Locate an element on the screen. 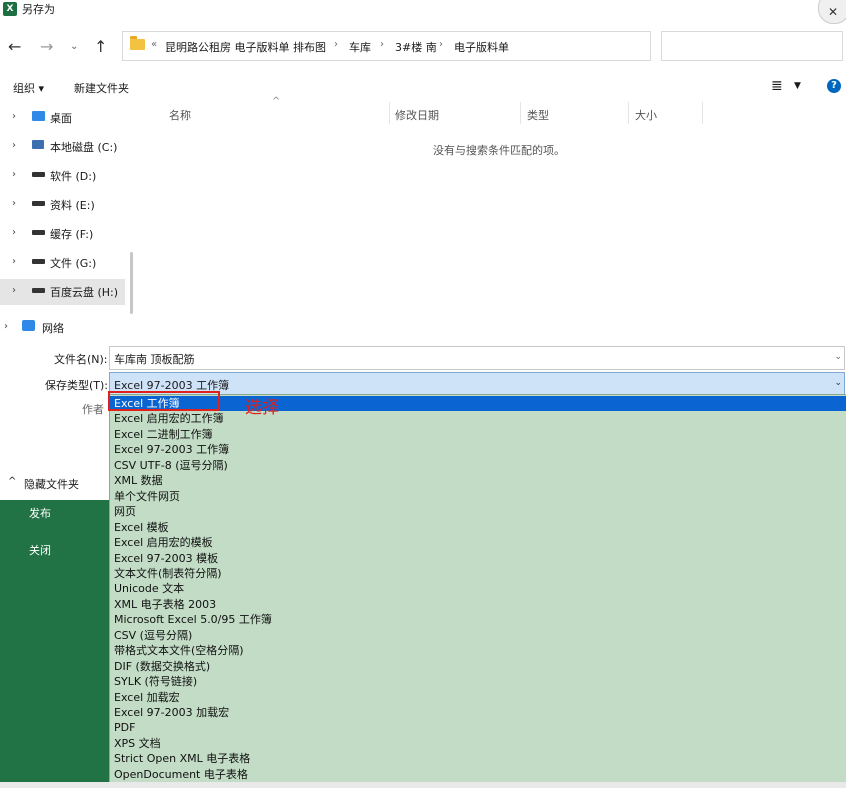  save-type-option: Excel 工作簿 is located at coordinates (478, 403).